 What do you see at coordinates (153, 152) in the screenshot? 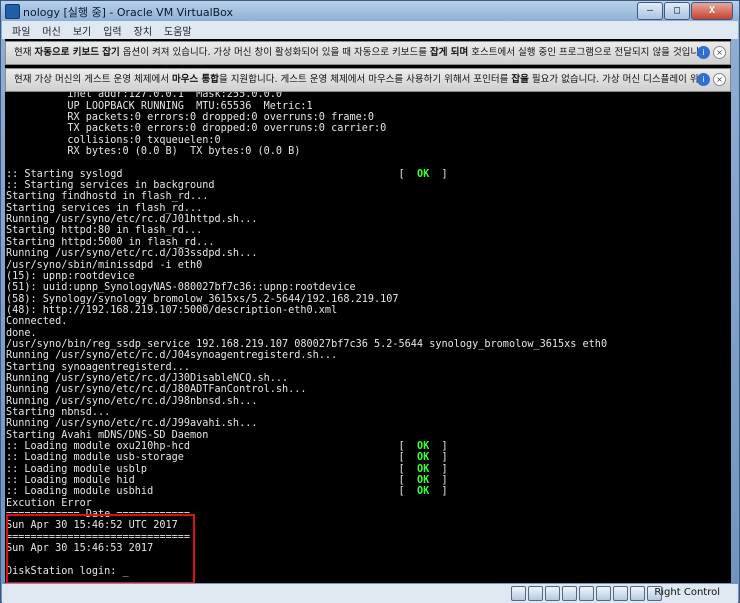
I see `console-line: RX bytes:0 (0.0 B) TX bytes:0 (0.0 B)` at bounding box center [153, 152].